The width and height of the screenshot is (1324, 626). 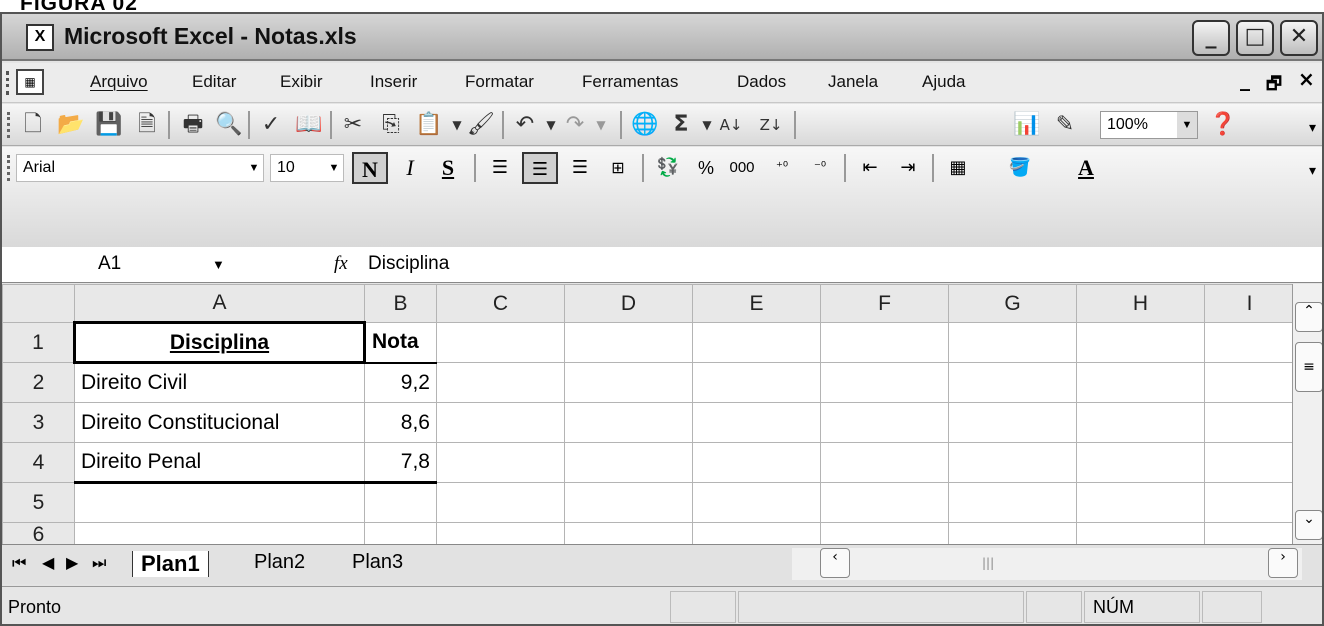 I want to click on first-sheet-icon: ⏮, so click(x=19, y=563).